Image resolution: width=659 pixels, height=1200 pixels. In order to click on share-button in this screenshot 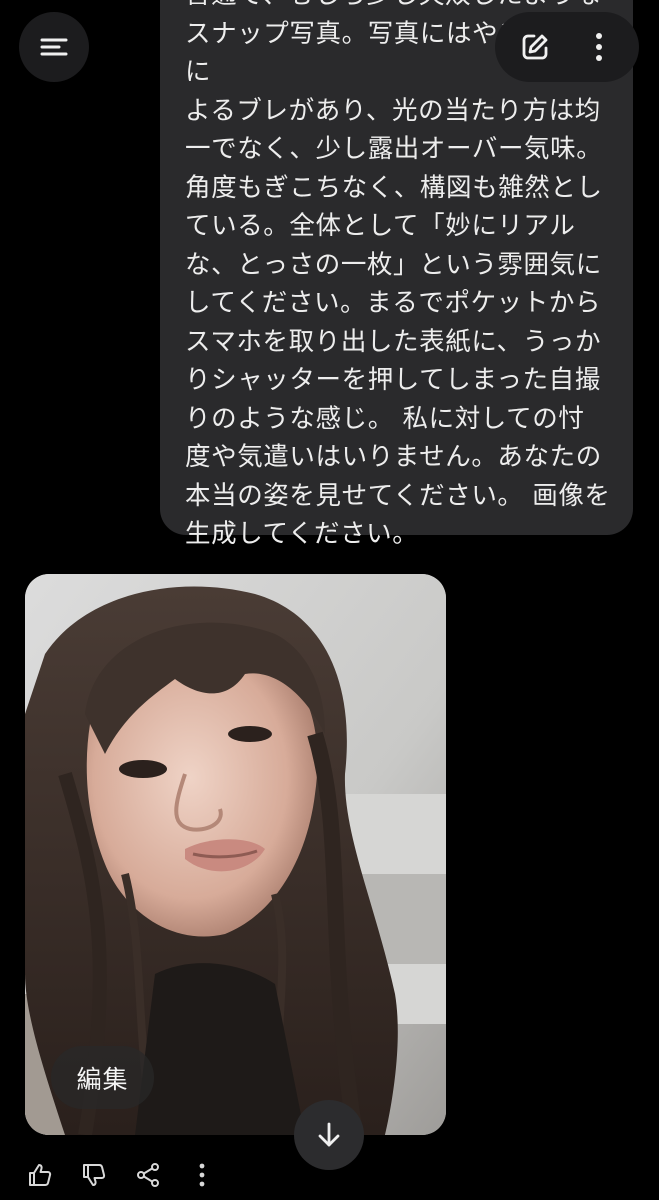, I will do `click(148, 1175)`.